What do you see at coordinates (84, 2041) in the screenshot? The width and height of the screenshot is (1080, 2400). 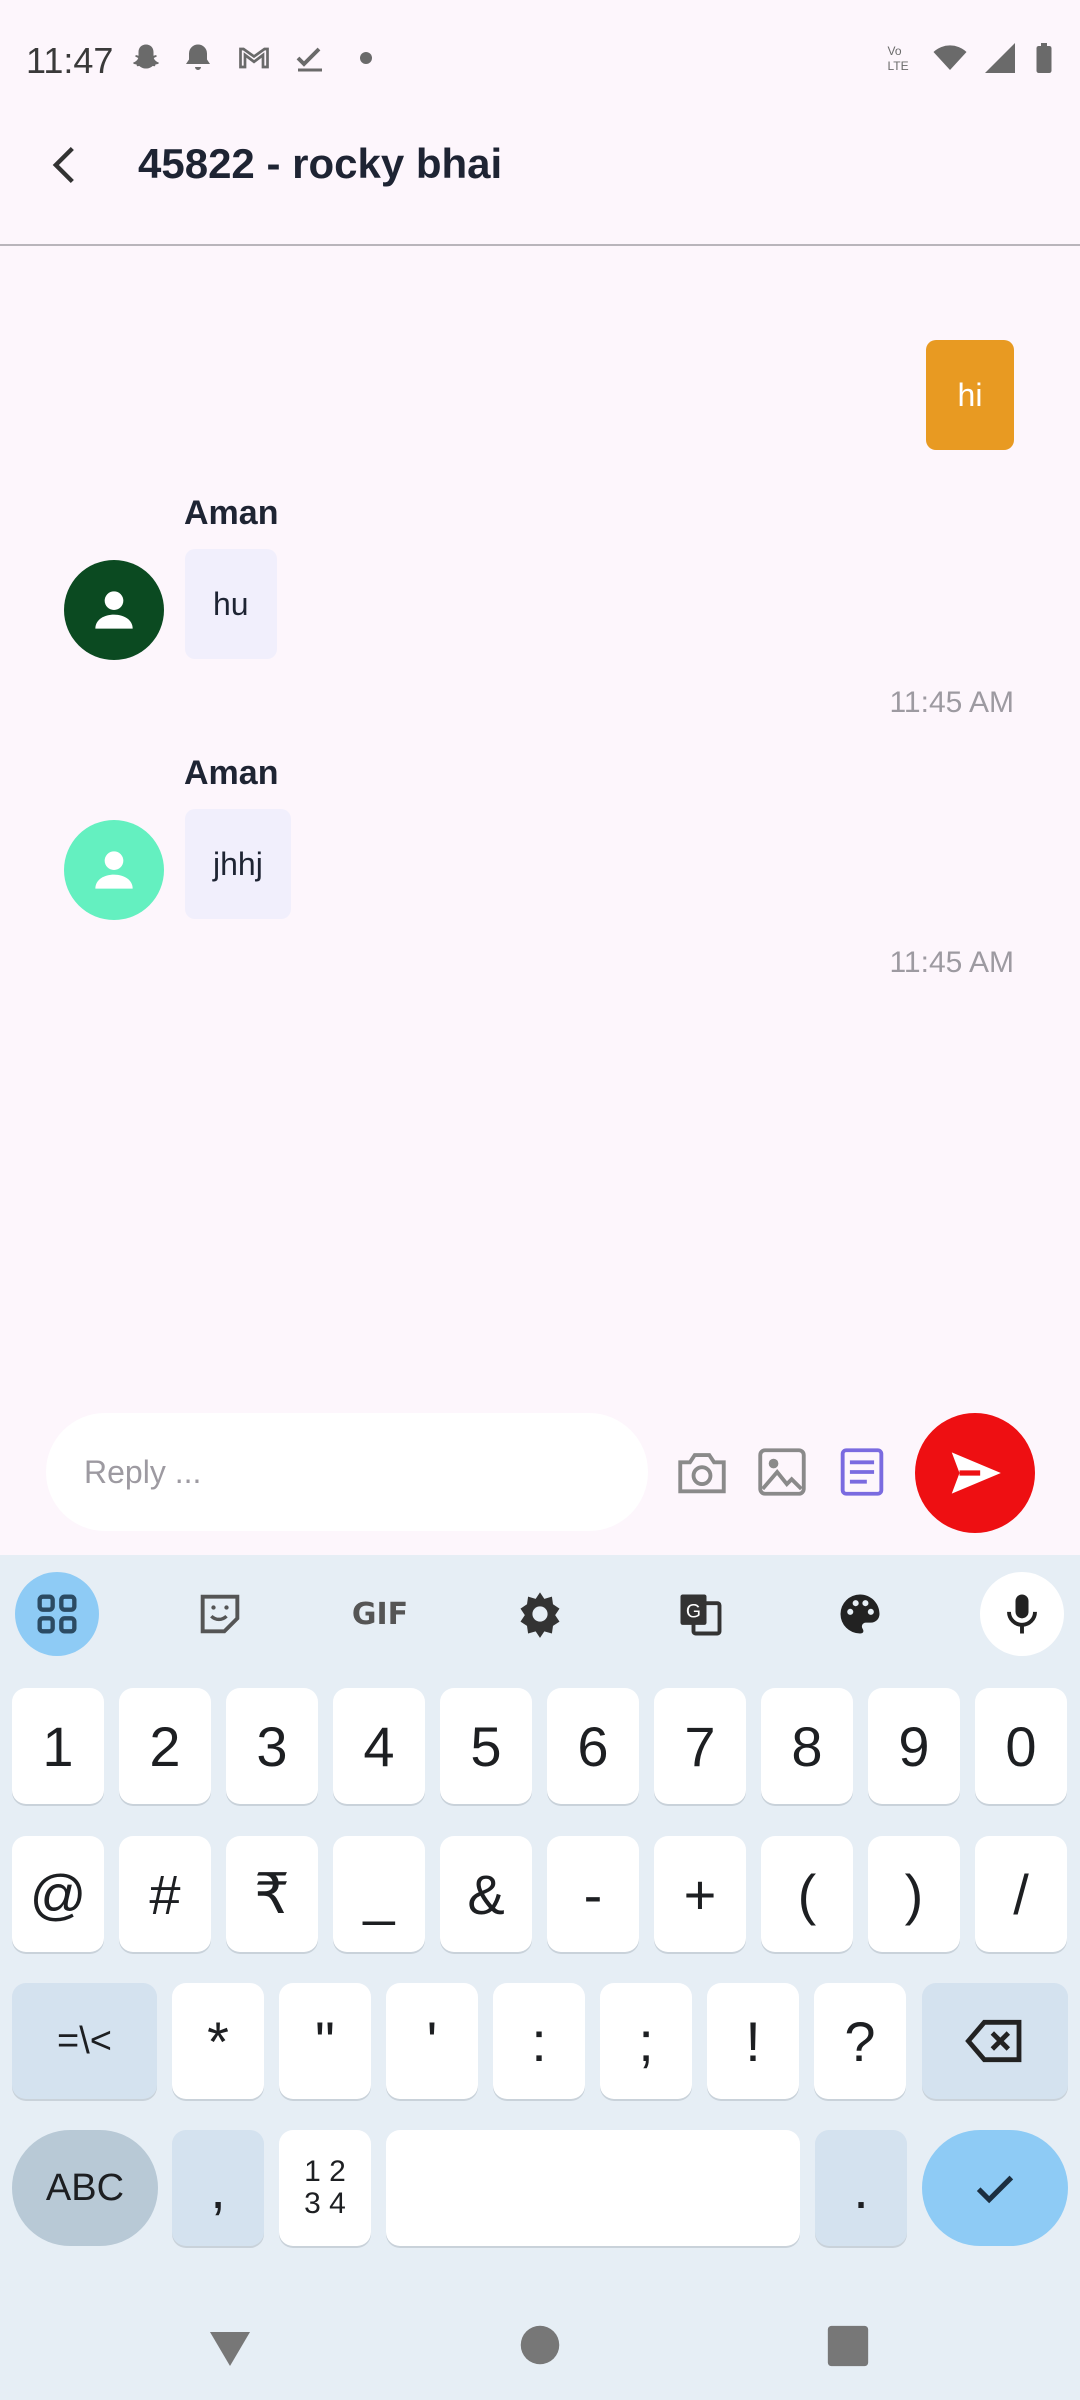 I see `symbols-mode-key: =\<` at bounding box center [84, 2041].